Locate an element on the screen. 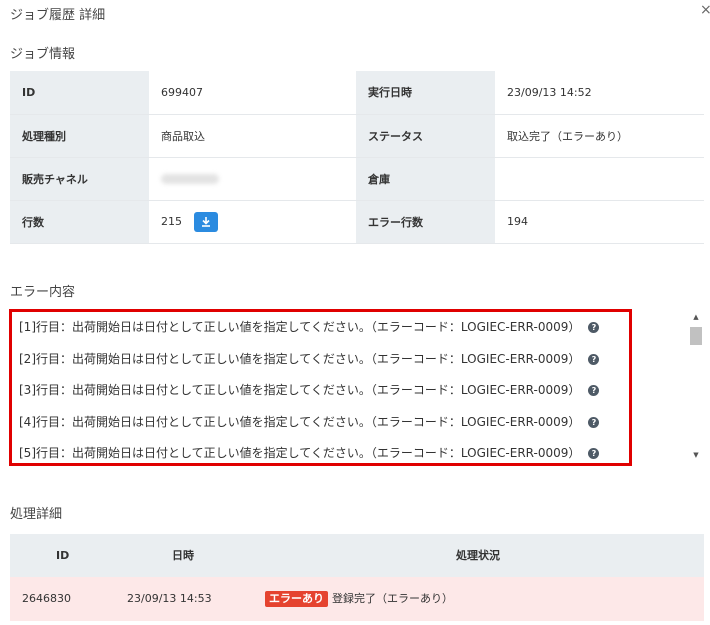  details-table-header: ID 日時 処理状況 is located at coordinates (357, 555).